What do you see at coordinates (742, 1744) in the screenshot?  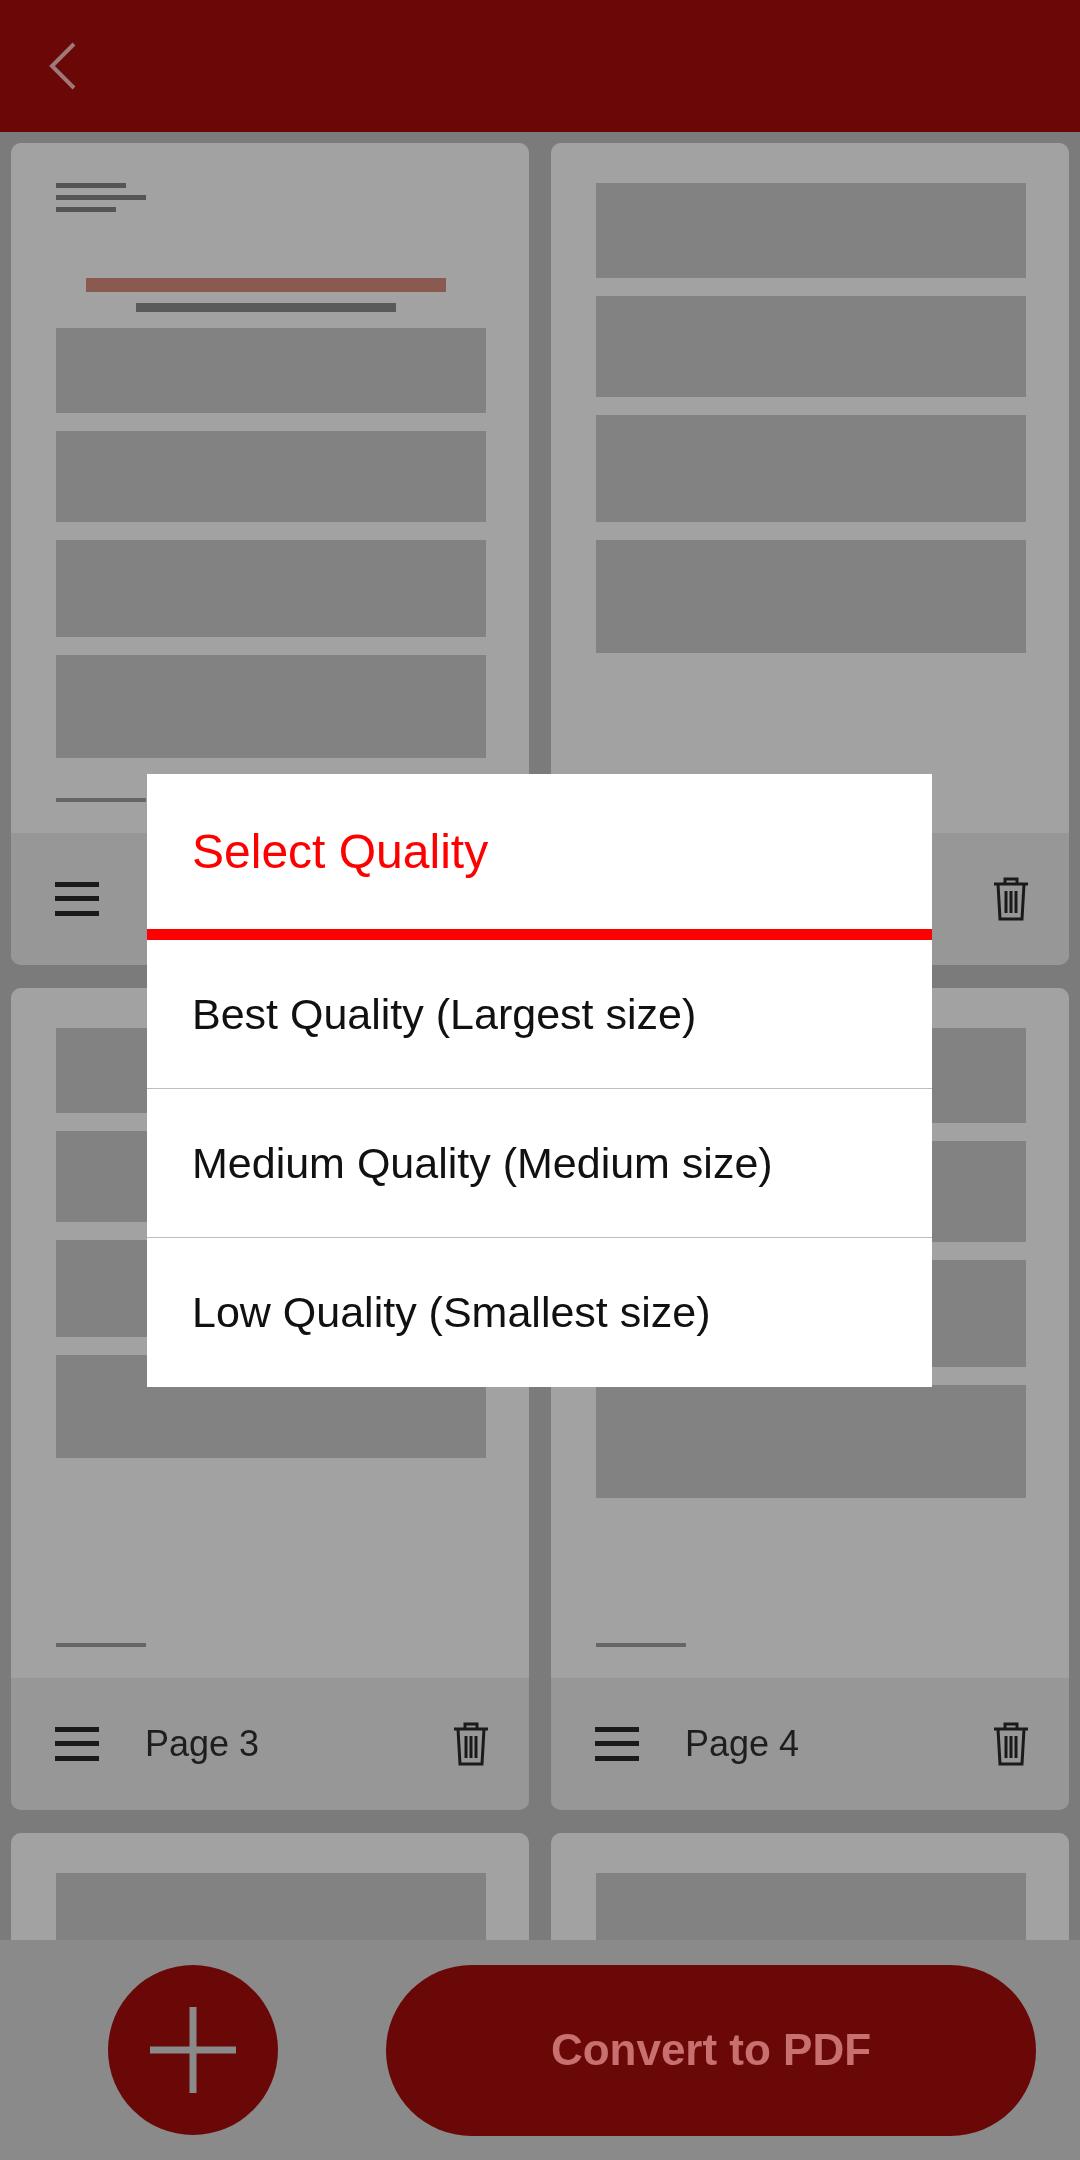 I see `page-label: Page 4` at bounding box center [742, 1744].